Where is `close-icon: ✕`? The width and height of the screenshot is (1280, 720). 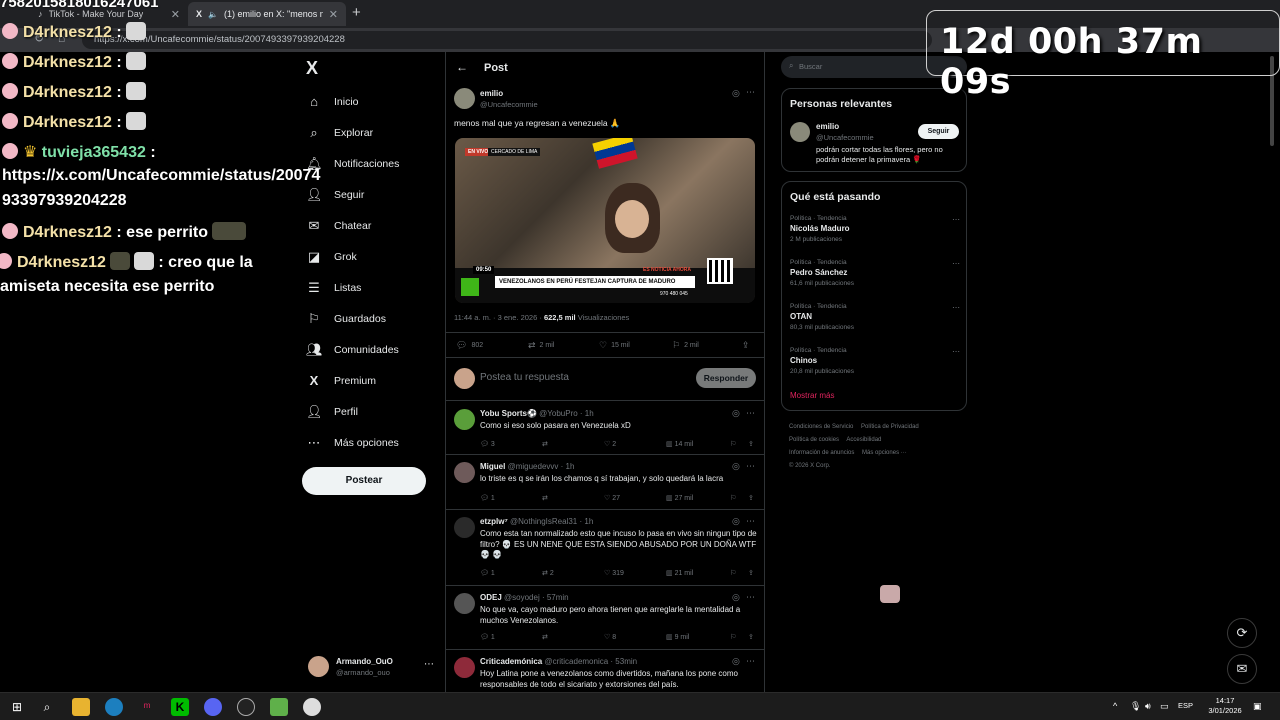
close-icon: ✕ is located at coordinates (333, 14).